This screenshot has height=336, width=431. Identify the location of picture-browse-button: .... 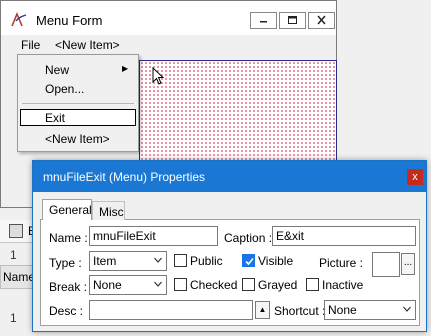
(408, 264).